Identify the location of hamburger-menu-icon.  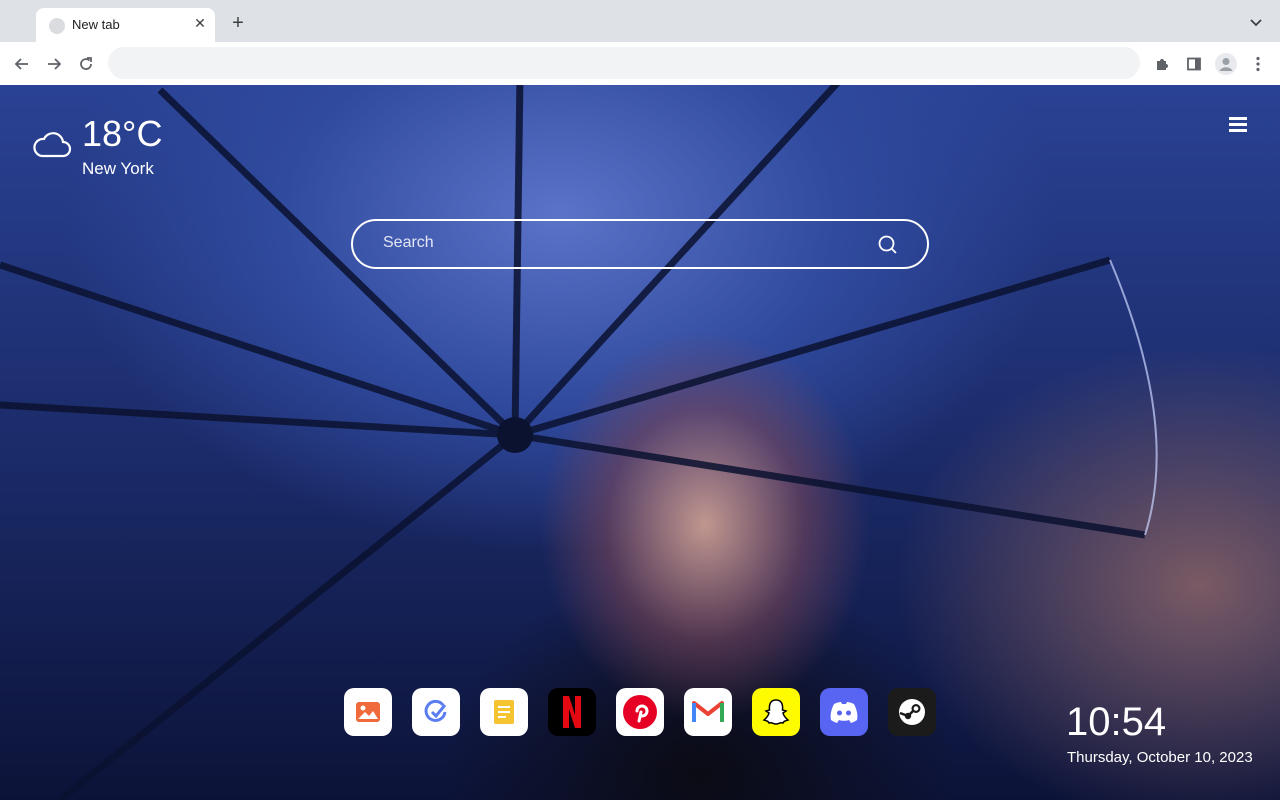
(1239, 125).